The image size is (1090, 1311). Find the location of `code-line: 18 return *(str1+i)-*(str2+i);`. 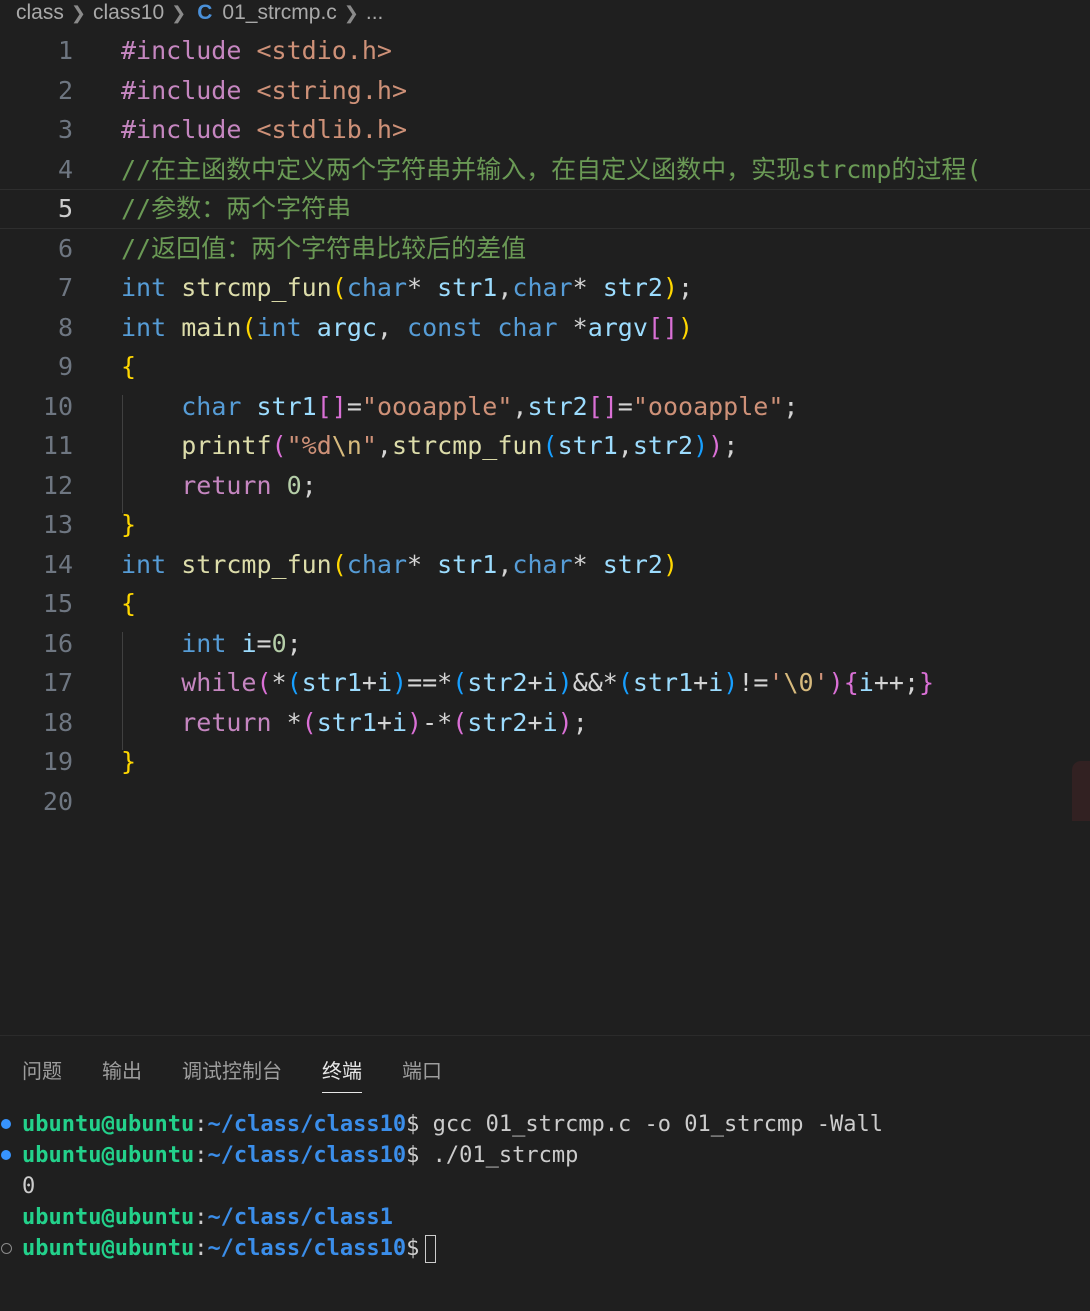

code-line: 18 return *(str1+i)-*(str2+i); is located at coordinates (545, 723).